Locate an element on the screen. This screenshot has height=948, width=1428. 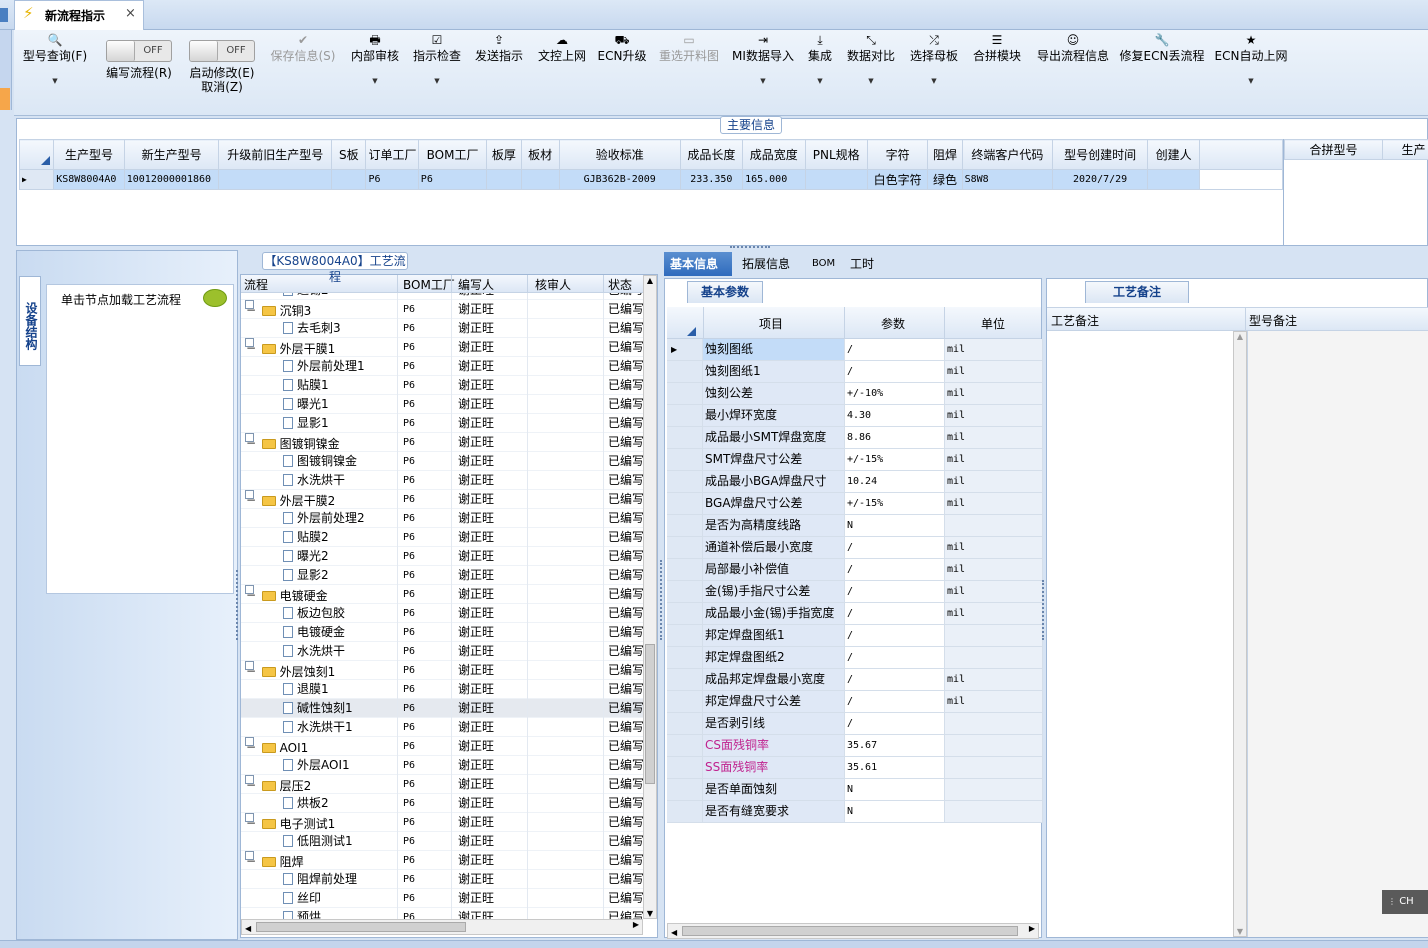
param-value: 10.24 is located at coordinates (895, 482).